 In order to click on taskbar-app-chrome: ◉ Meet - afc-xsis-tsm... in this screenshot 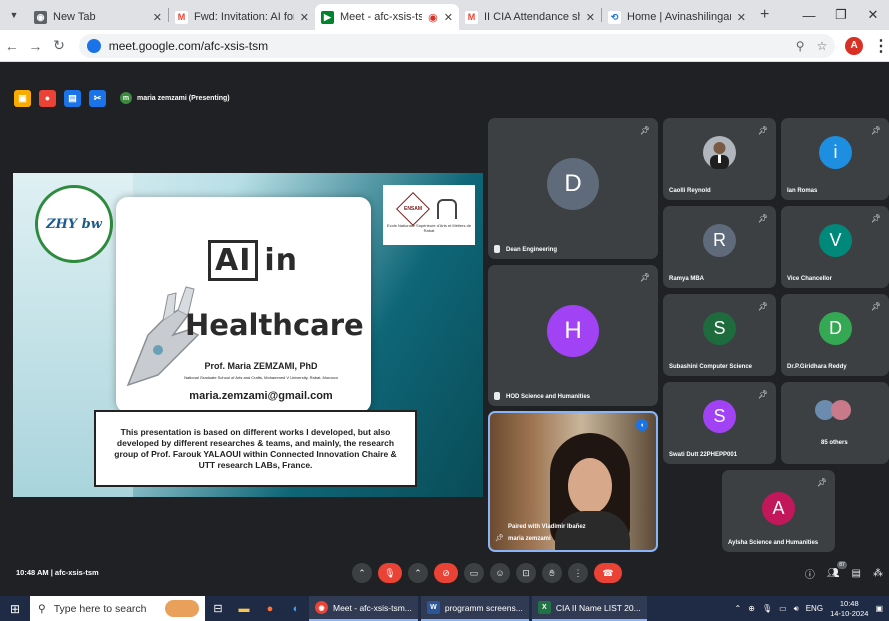, I will do `click(363, 608)`.